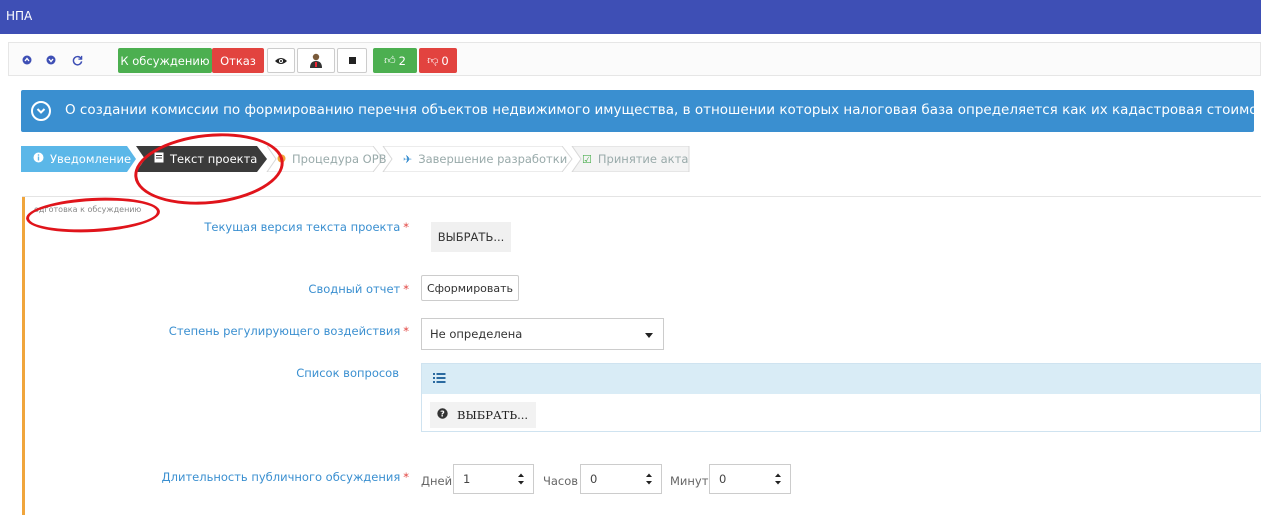  I want to click on thumbs-up-icon: 👍︎, so click(390, 60).